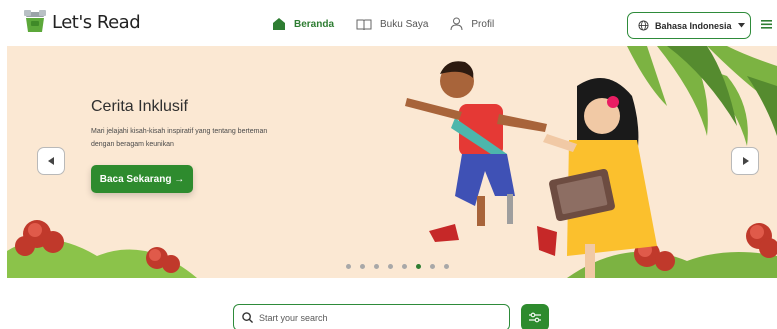 The image size is (777, 329). What do you see at coordinates (456, 24) in the screenshot?
I see `user-icon` at bounding box center [456, 24].